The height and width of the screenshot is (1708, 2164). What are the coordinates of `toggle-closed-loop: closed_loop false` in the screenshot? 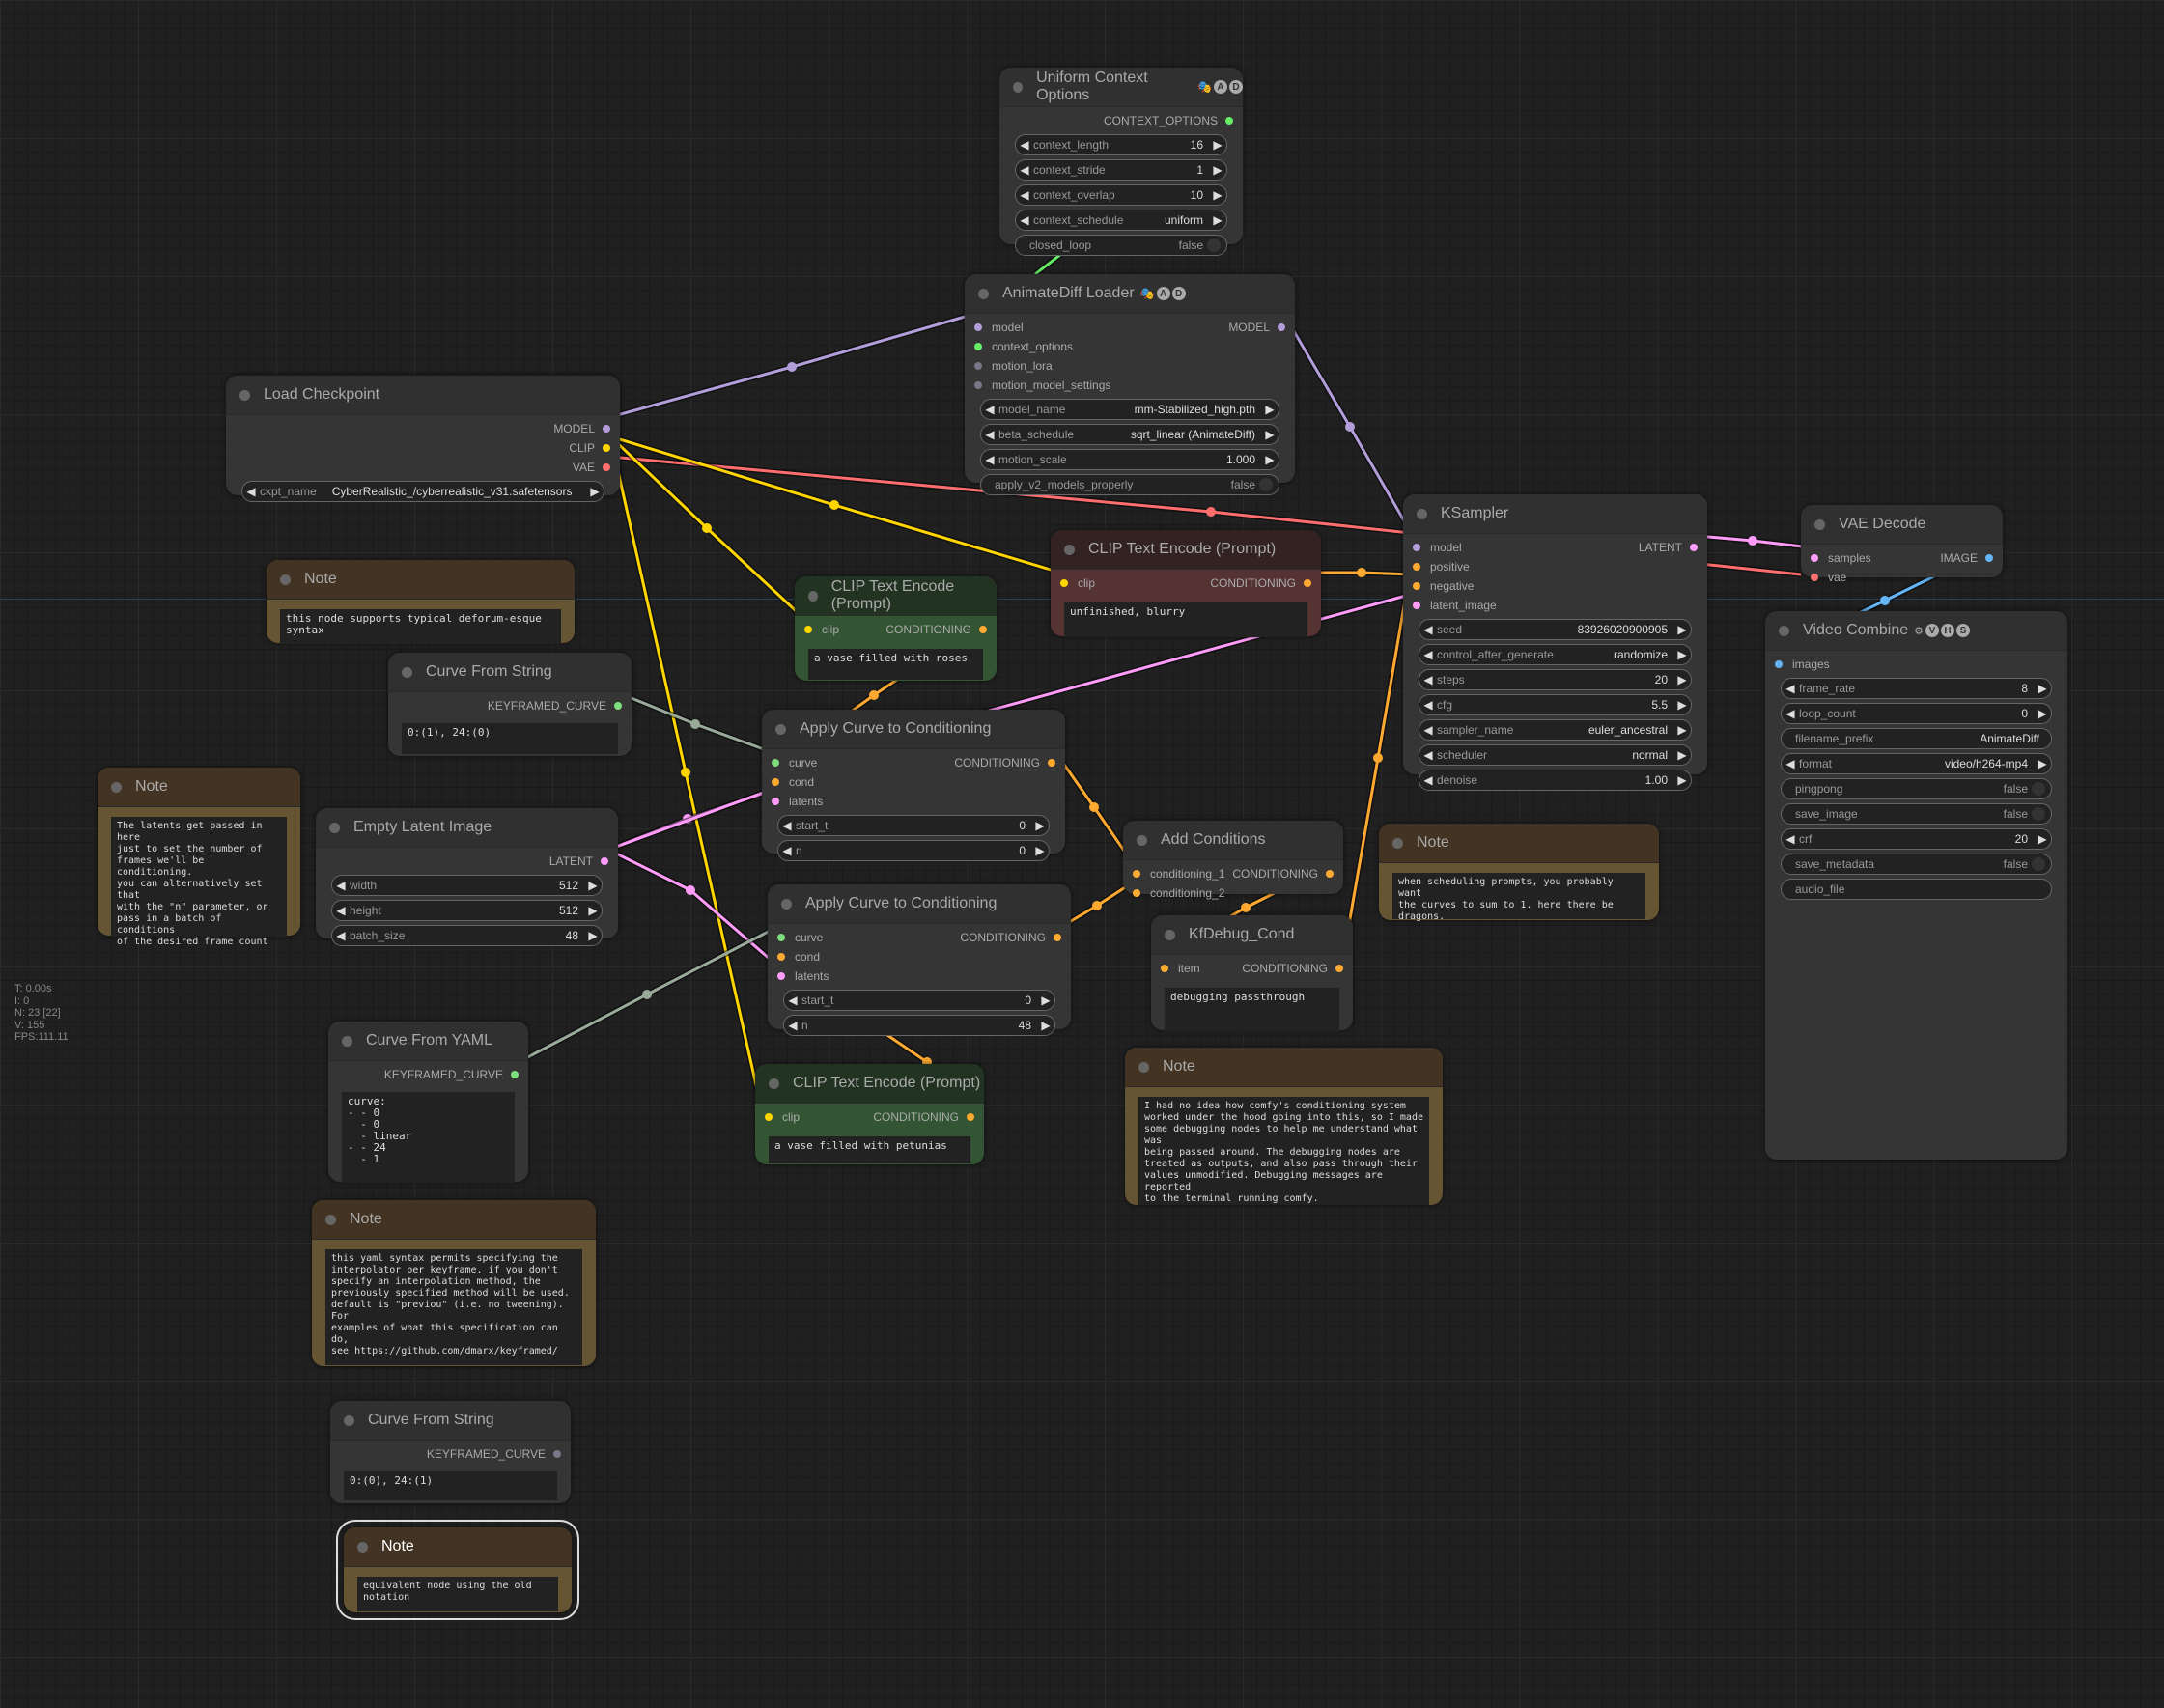 It's located at (1121, 246).